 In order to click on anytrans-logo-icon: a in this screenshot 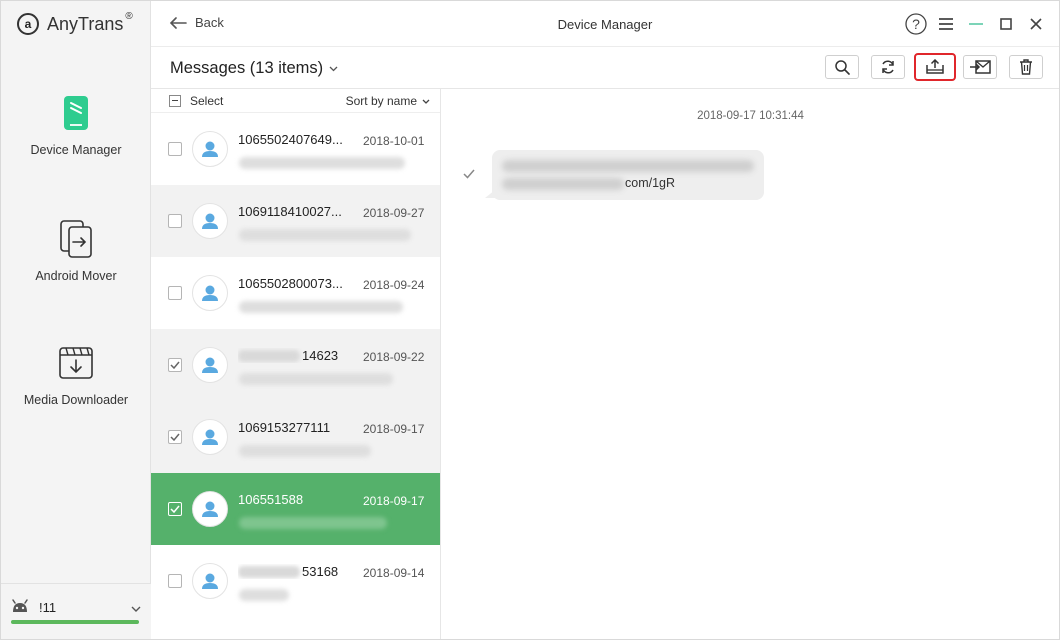, I will do `click(28, 24)`.